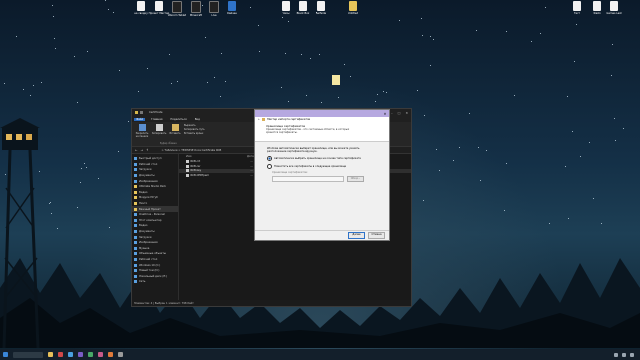 The height and width of the screenshot is (360, 640). What do you see at coordinates (269, 166) in the screenshot?
I see `radio-unselected-icon` at bounding box center [269, 166].